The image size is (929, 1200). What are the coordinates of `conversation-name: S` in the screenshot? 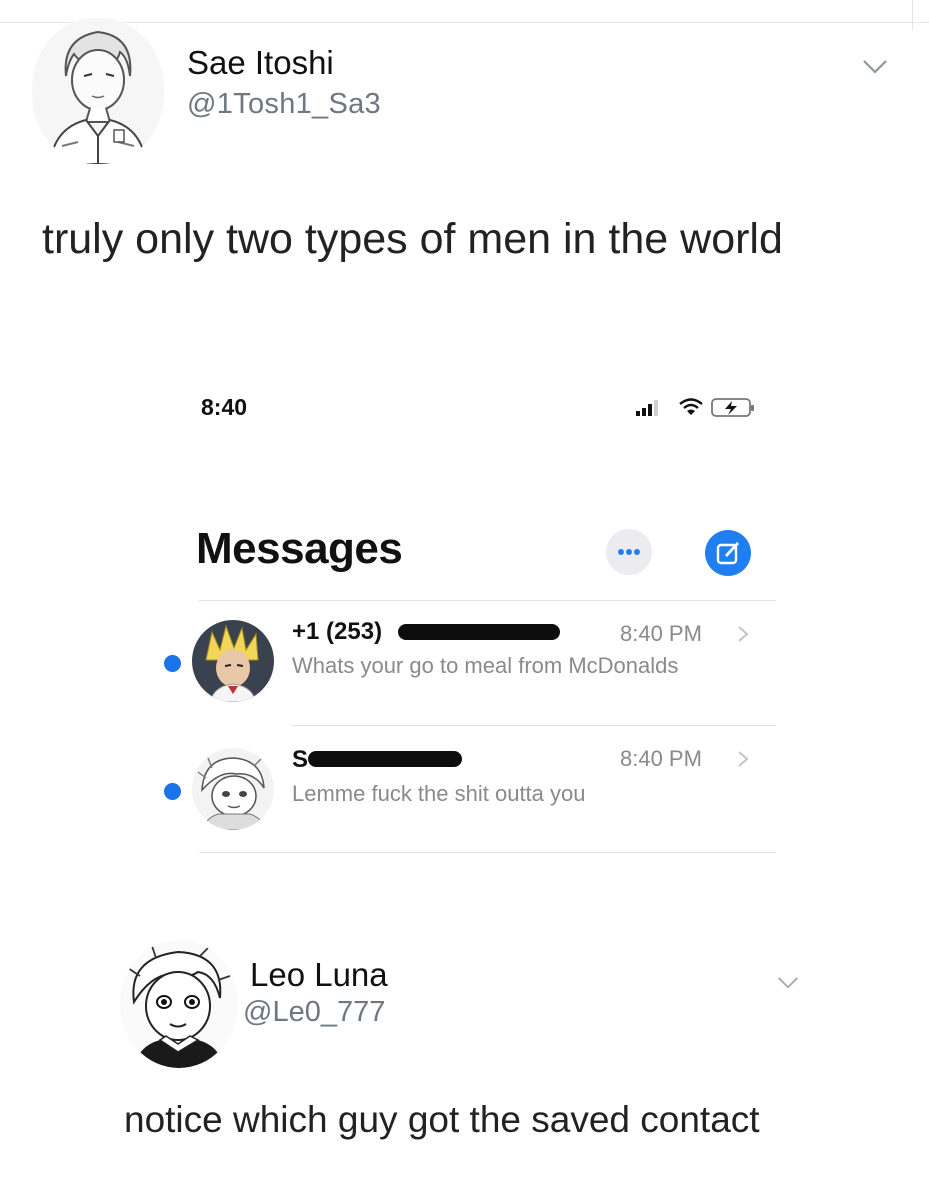 It's located at (300, 759).